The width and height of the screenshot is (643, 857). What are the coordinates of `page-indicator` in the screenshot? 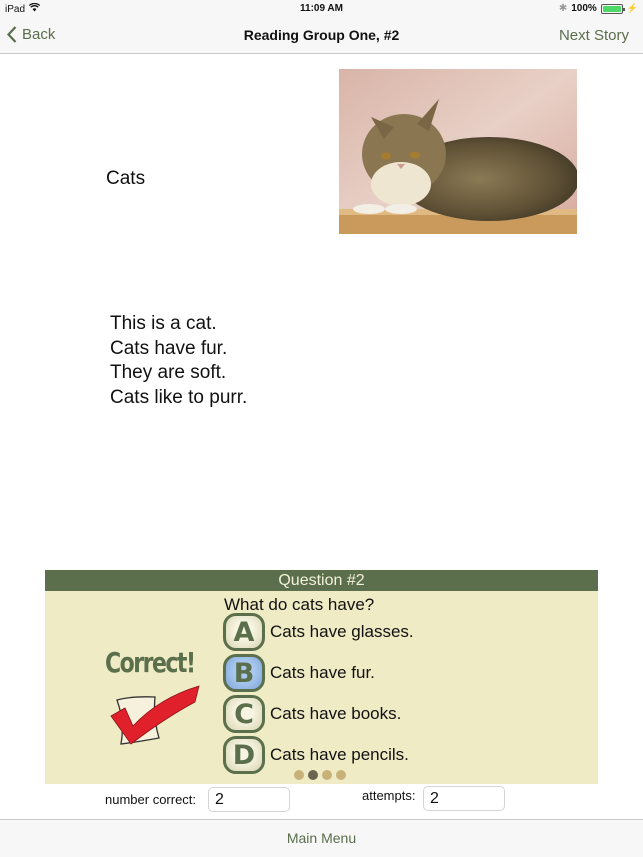 It's located at (320, 775).